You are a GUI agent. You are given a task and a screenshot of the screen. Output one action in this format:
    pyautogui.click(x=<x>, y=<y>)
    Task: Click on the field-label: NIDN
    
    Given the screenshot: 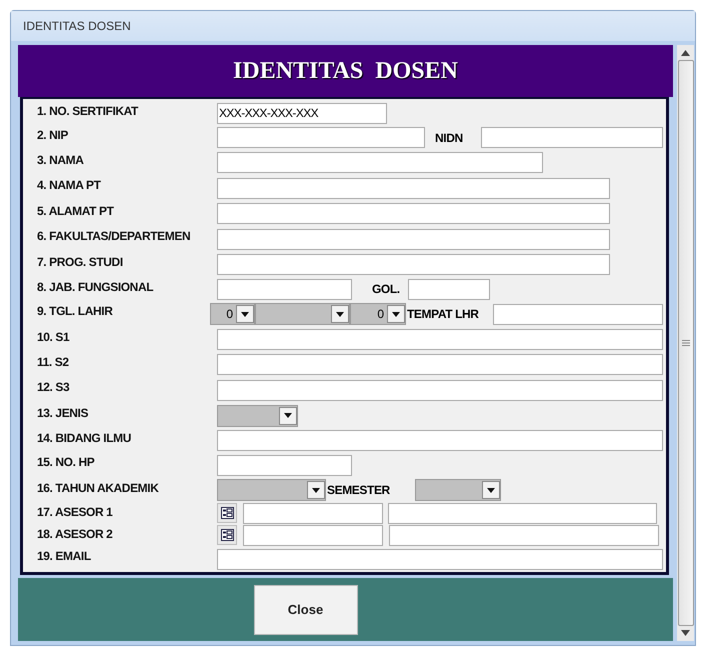 What is the action you would take?
    pyautogui.click(x=449, y=137)
    